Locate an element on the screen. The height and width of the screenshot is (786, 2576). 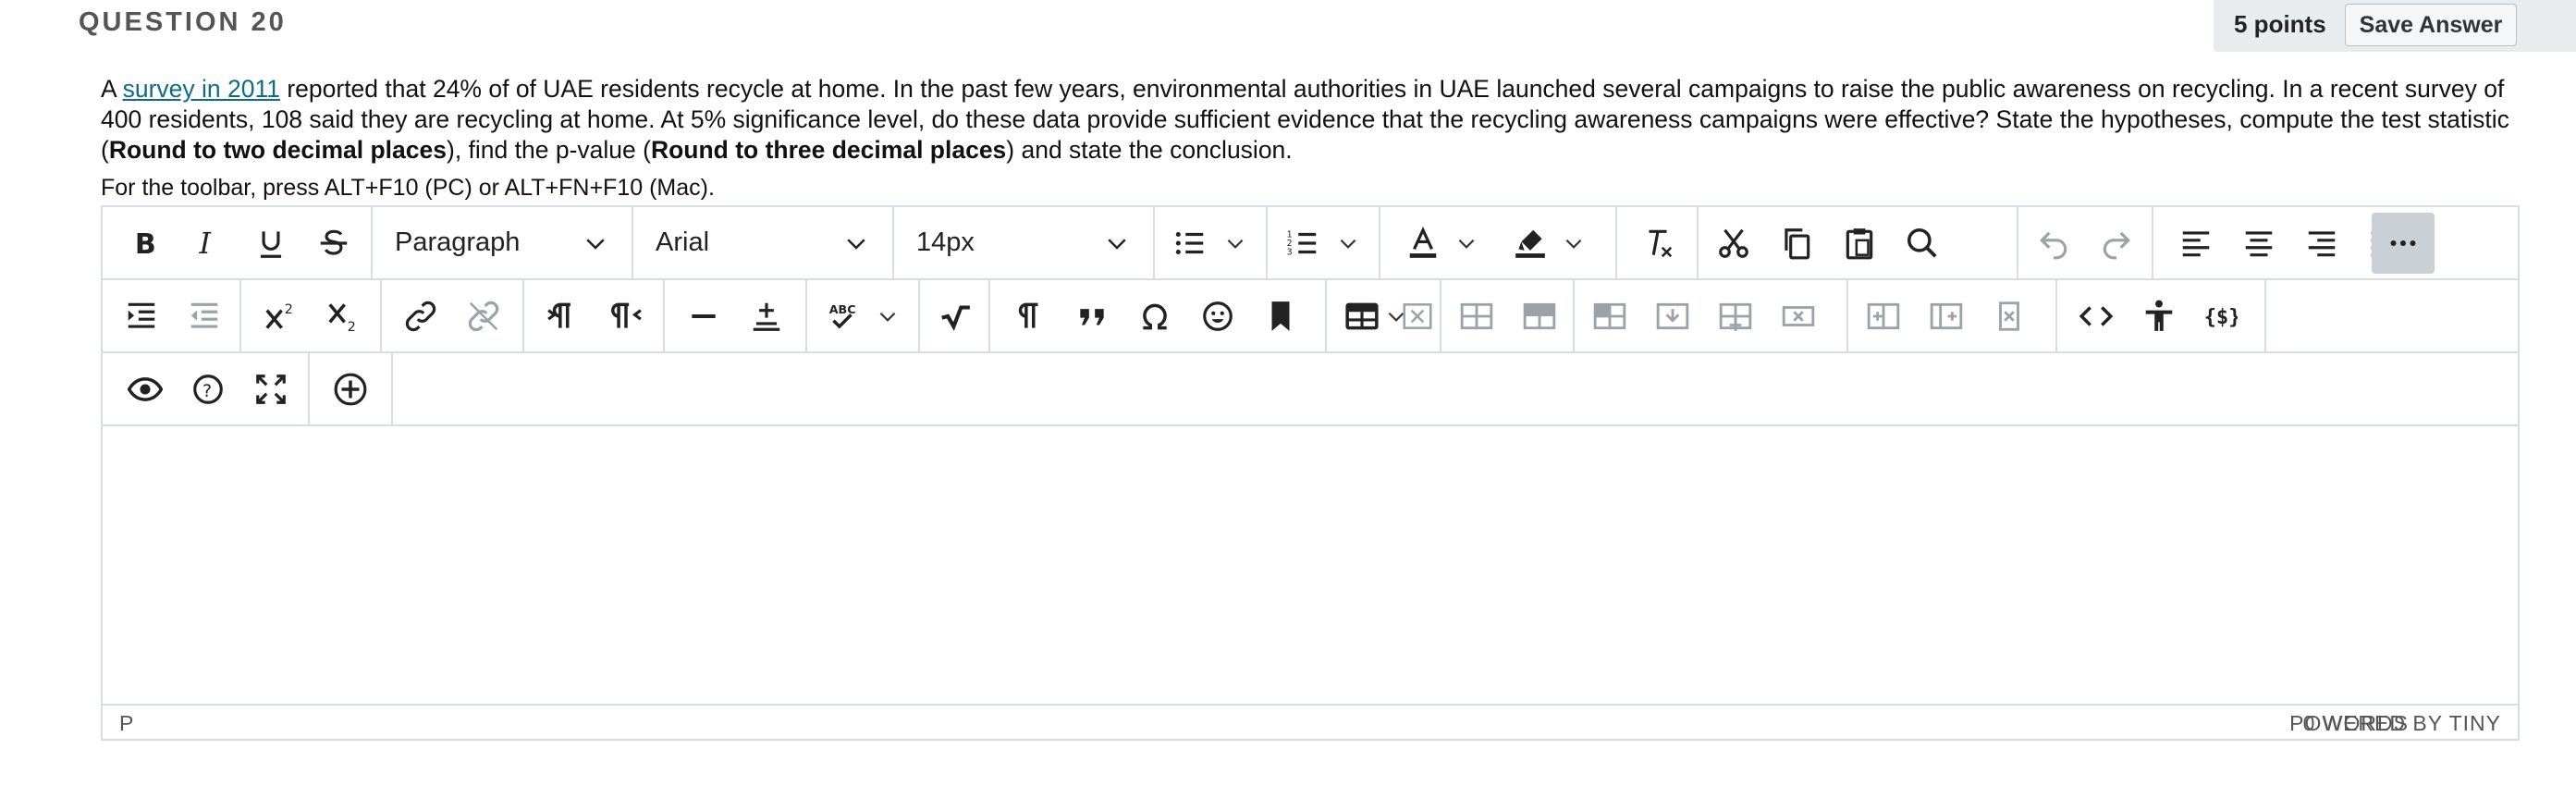
blockquote-button is located at coordinates (1092, 316).